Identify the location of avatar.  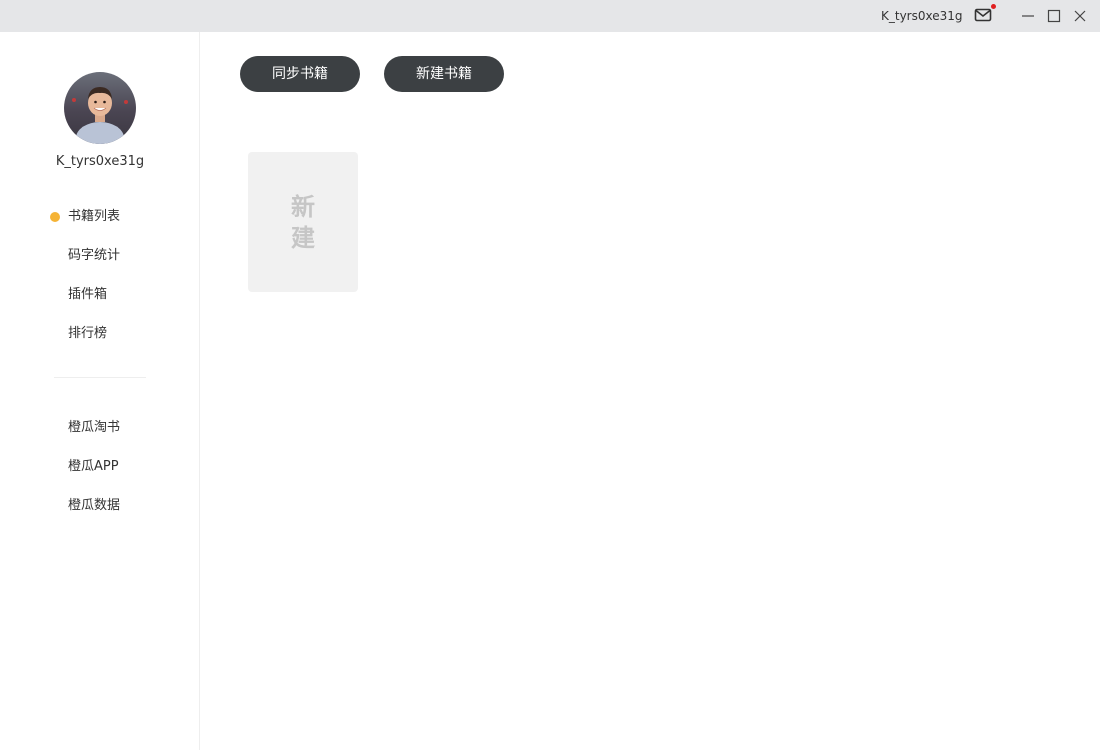
(100, 108).